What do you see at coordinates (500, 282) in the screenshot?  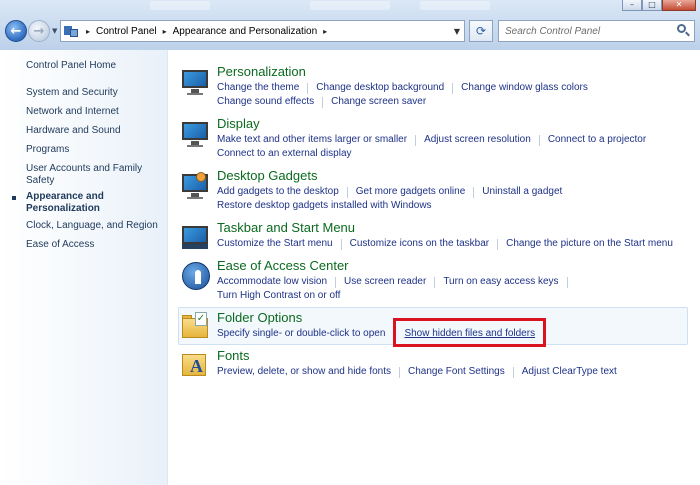 I see `link-easy-access-keys: Turn on easy access keys` at bounding box center [500, 282].